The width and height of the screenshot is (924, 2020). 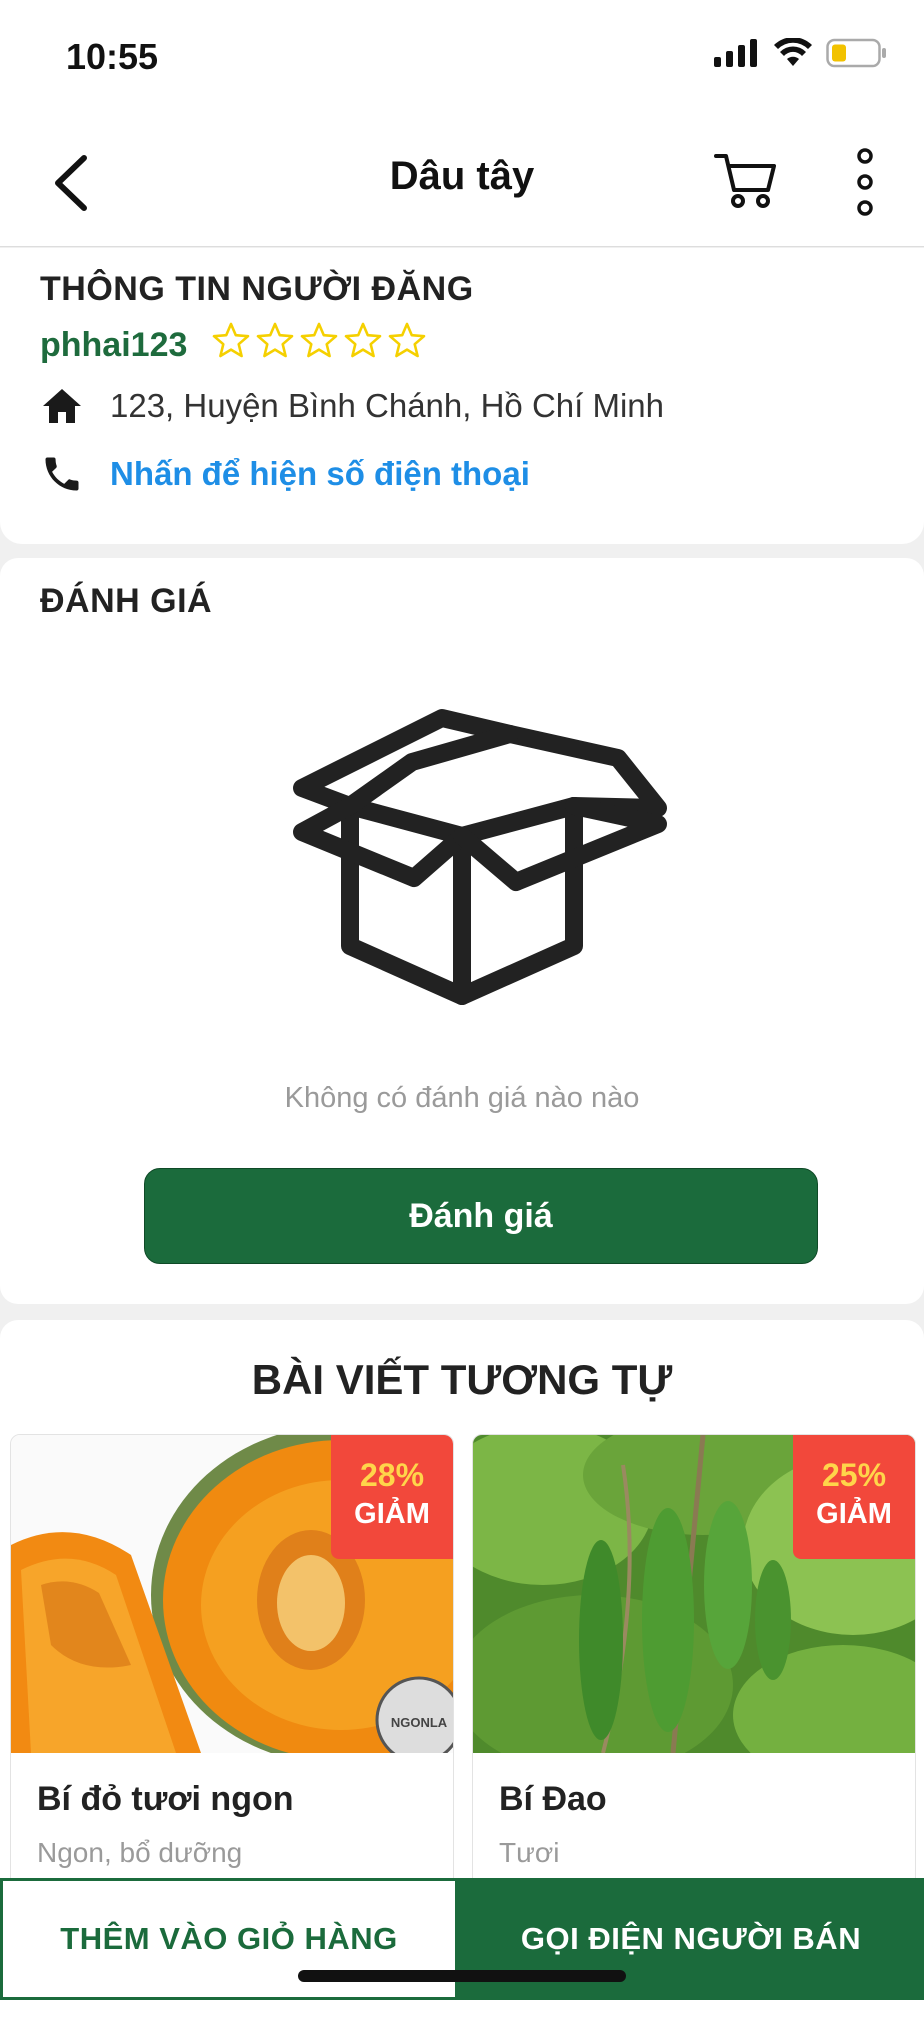 I want to click on seller-address: 123, Huyện Bình Chánh, Hồ Chí Minh, so click(x=387, y=405).